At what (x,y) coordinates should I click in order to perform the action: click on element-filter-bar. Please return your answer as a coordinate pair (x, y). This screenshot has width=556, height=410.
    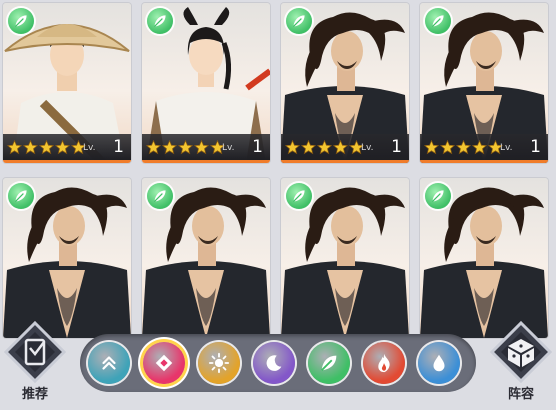
    Looking at the image, I should click on (278, 363).